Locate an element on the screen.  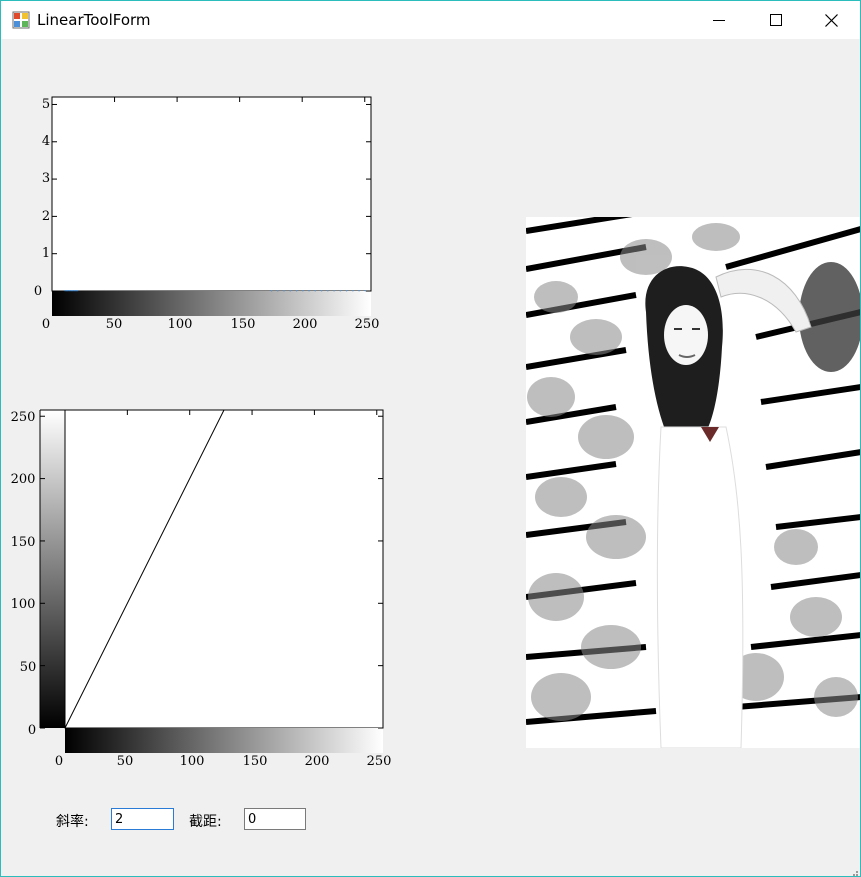
close-button is located at coordinates (831, 20).